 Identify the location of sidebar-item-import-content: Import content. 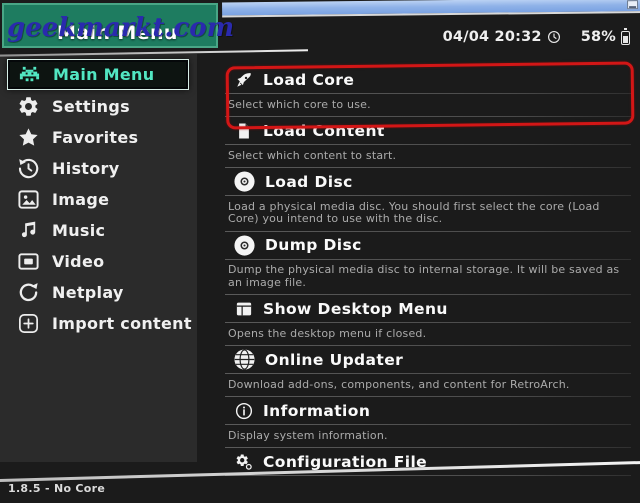
(98, 323).